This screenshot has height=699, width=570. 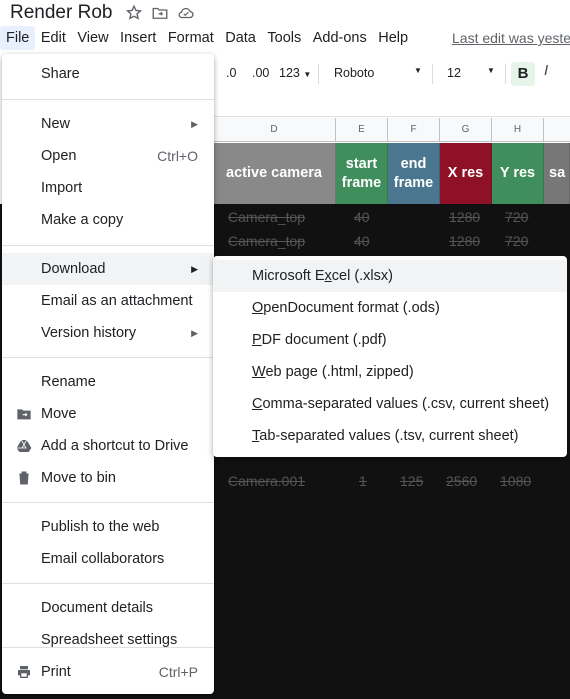 What do you see at coordinates (78, 478) in the screenshot?
I see `menu-item-move-to-bin-label: Move to bin` at bounding box center [78, 478].